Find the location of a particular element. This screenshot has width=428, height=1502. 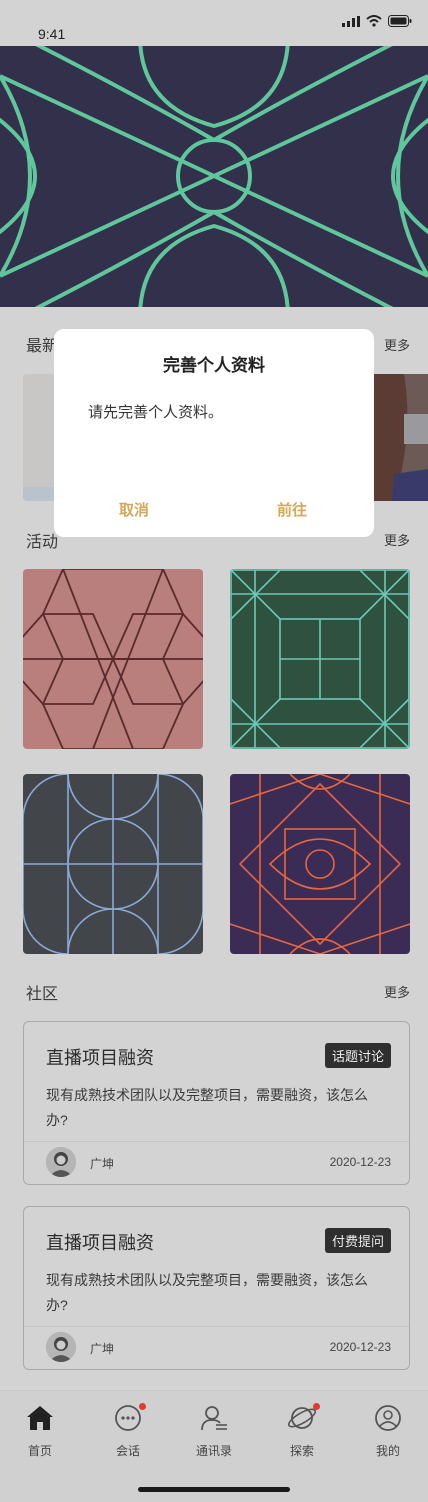

activity-more-link: 更多 is located at coordinates (397, 539).